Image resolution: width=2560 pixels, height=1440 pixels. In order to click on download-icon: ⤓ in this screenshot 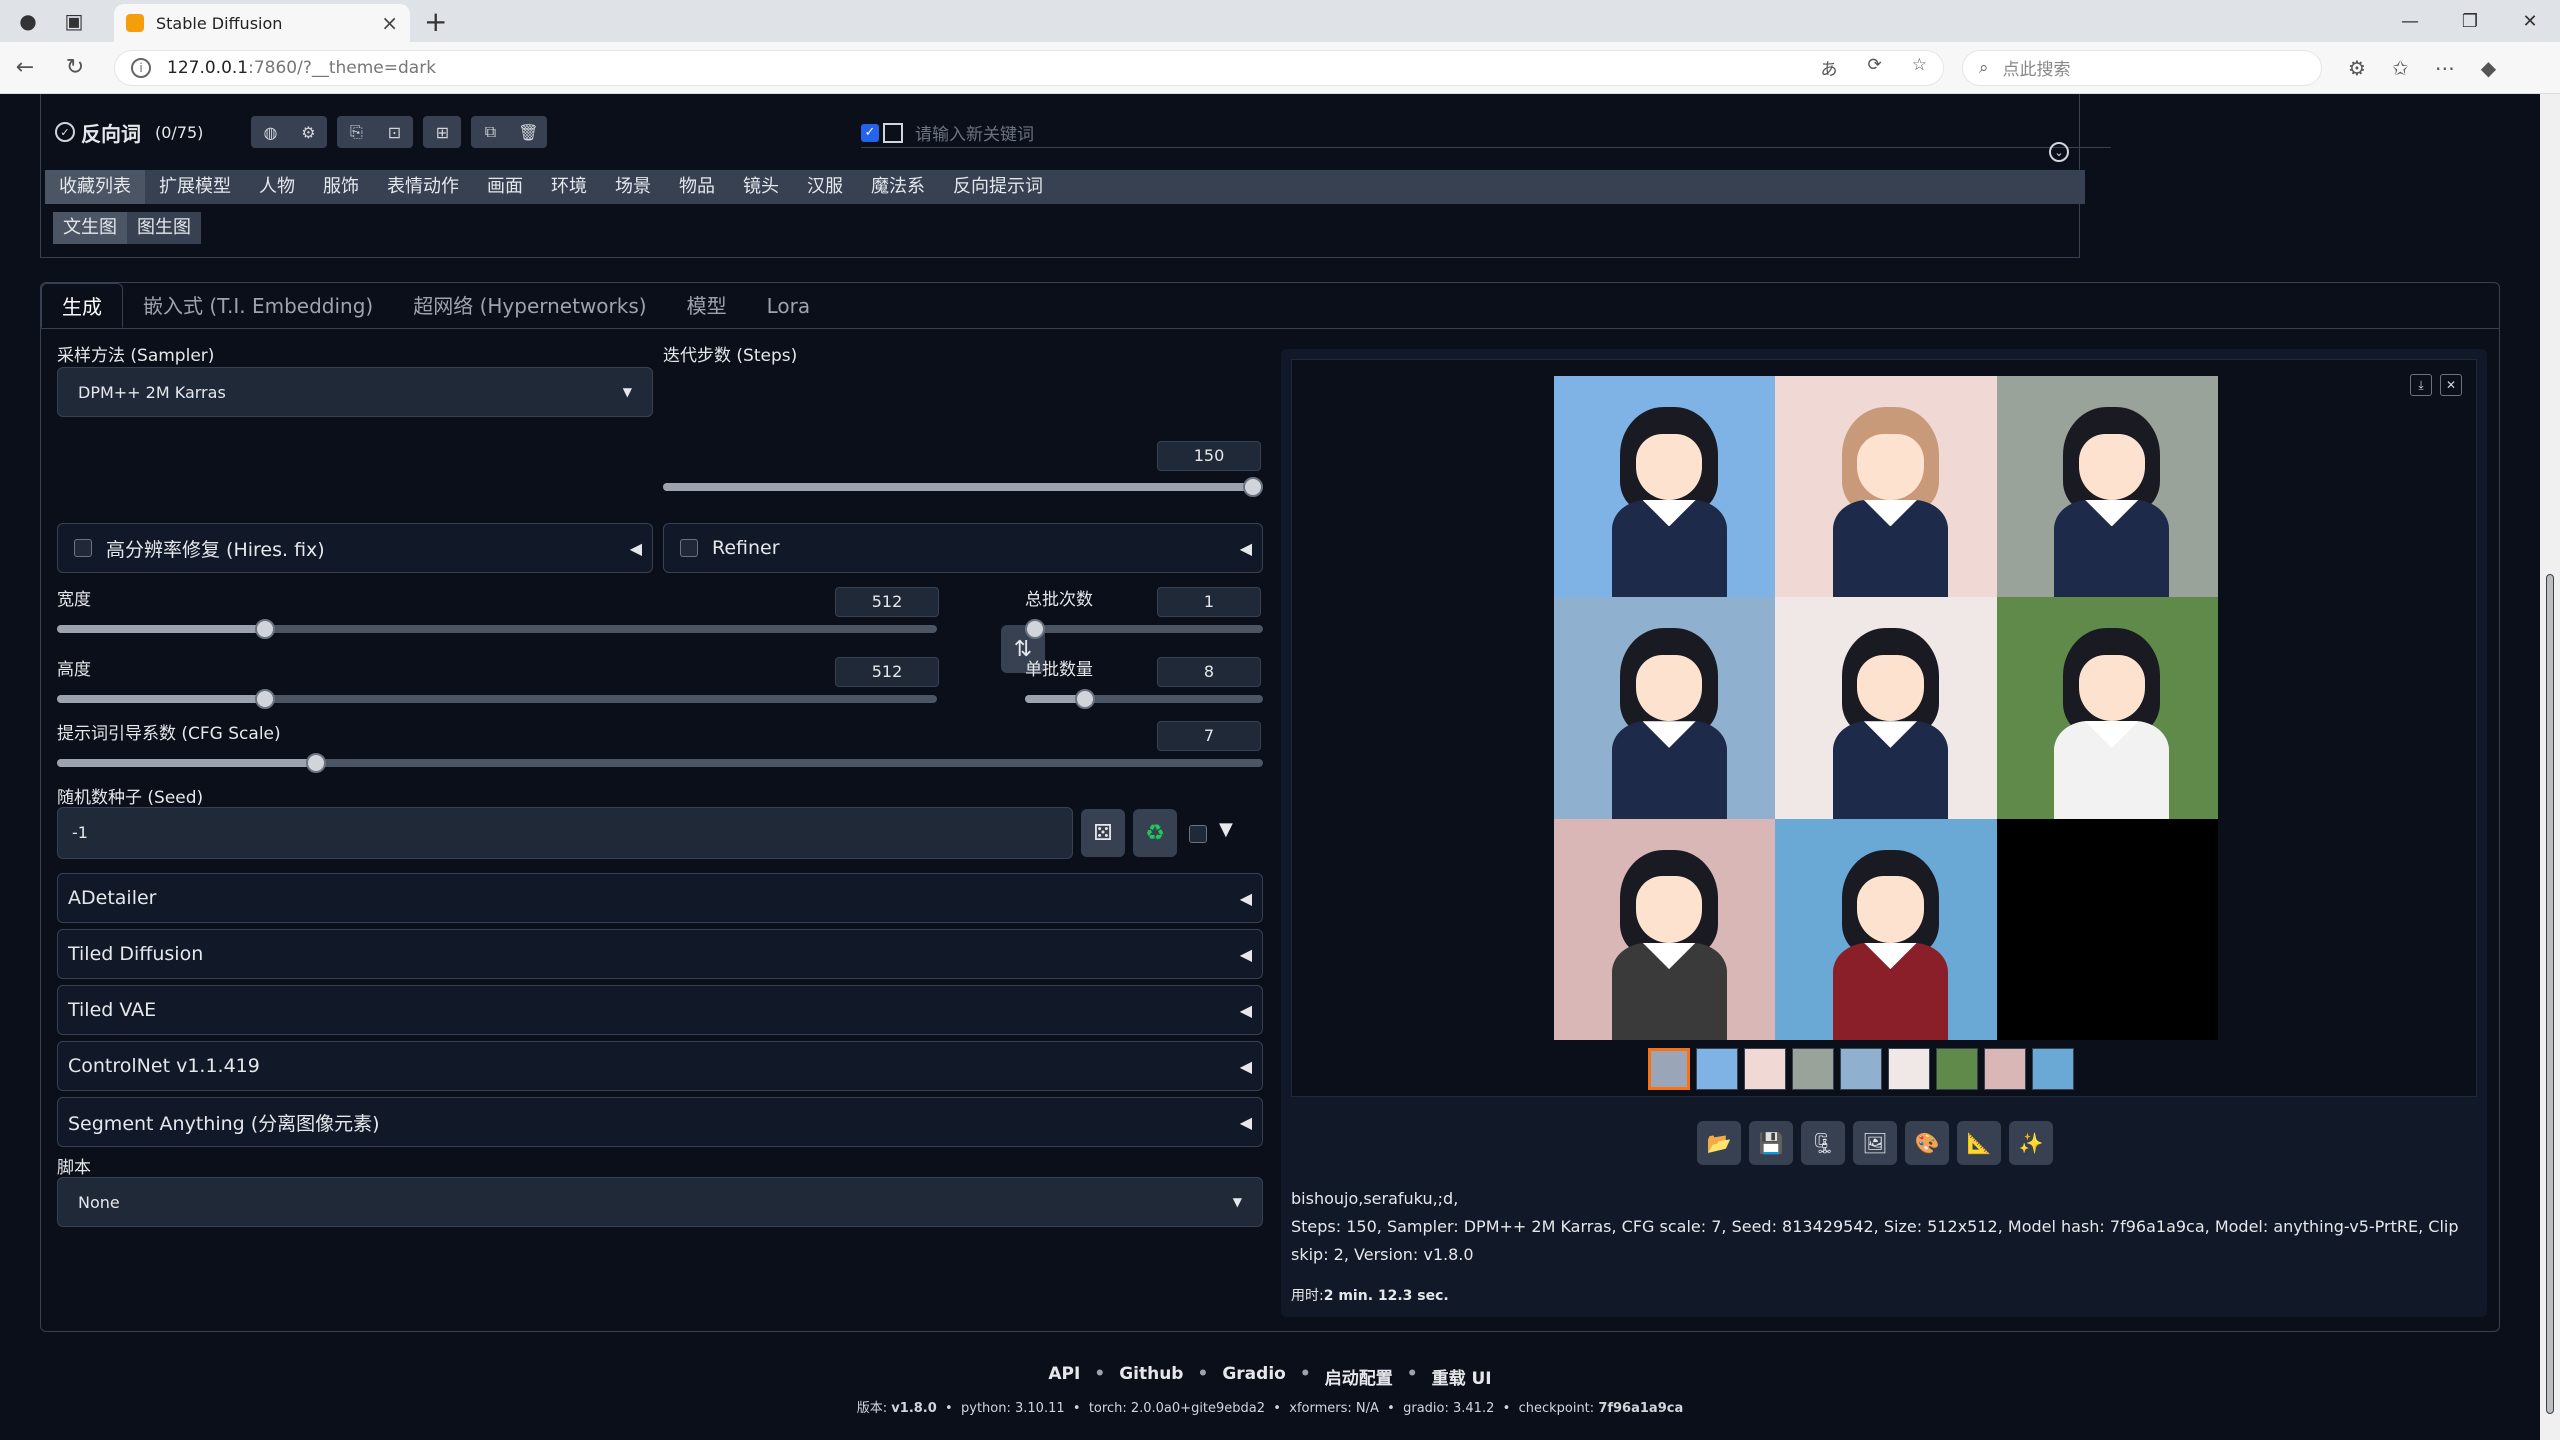, I will do `click(2421, 385)`.